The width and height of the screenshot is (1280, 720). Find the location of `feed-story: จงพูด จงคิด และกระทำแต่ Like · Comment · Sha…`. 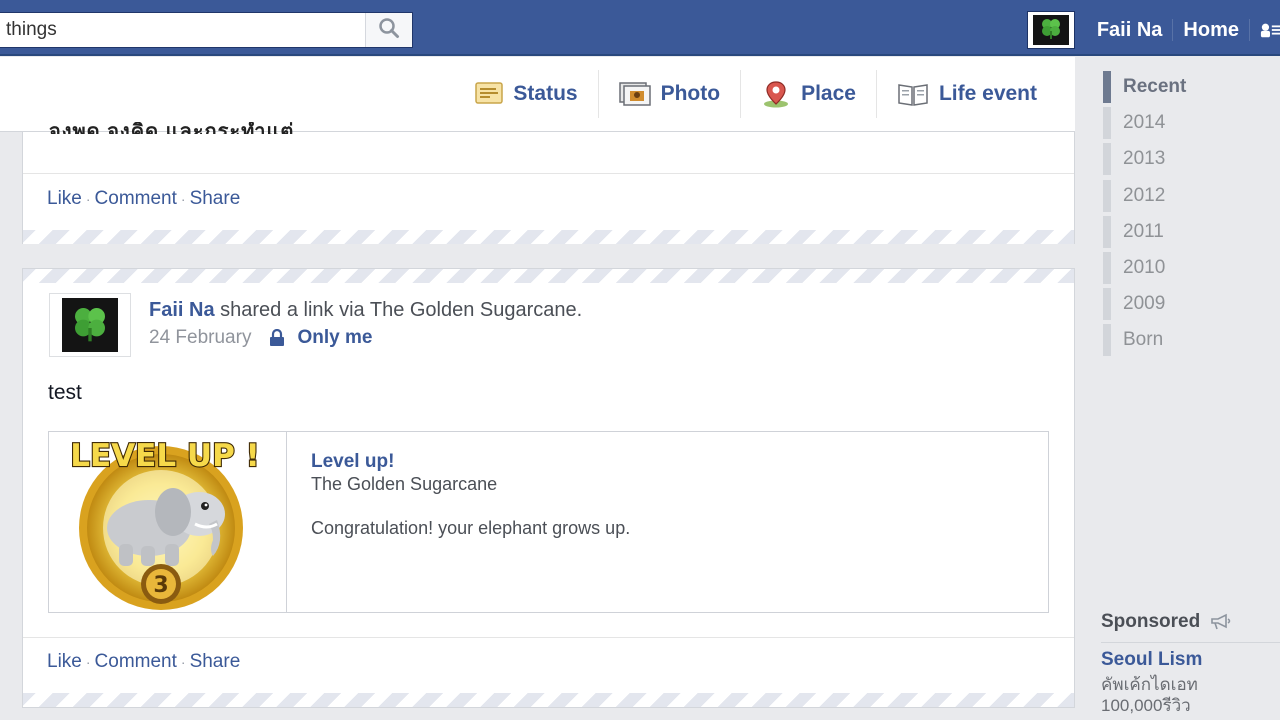

feed-story: จงพูด จงคิด และกระทำแต่ Like · Comment · Sha… is located at coordinates (548, 183).